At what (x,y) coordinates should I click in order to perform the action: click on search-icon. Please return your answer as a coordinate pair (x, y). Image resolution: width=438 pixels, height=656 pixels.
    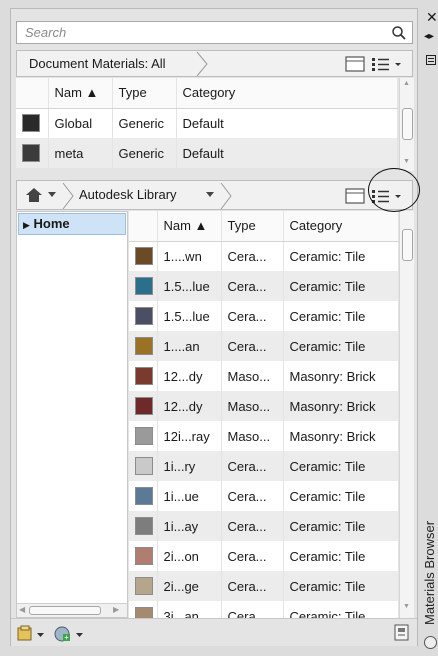
    Looking at the image, I should click on (399, 33).